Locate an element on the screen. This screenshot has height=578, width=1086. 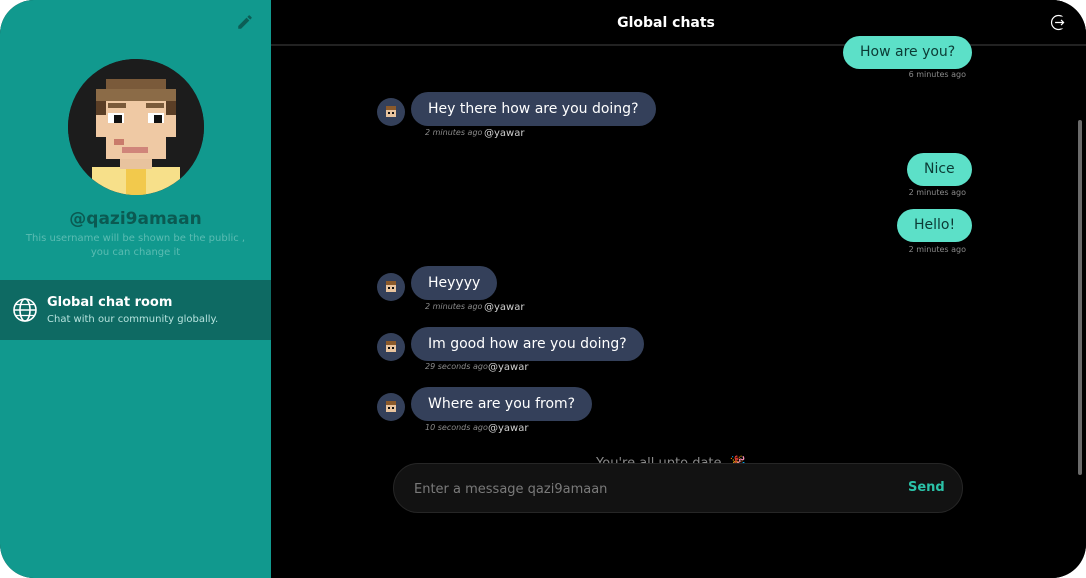
chat-title: Global chats is located at coordinates (666, 23).